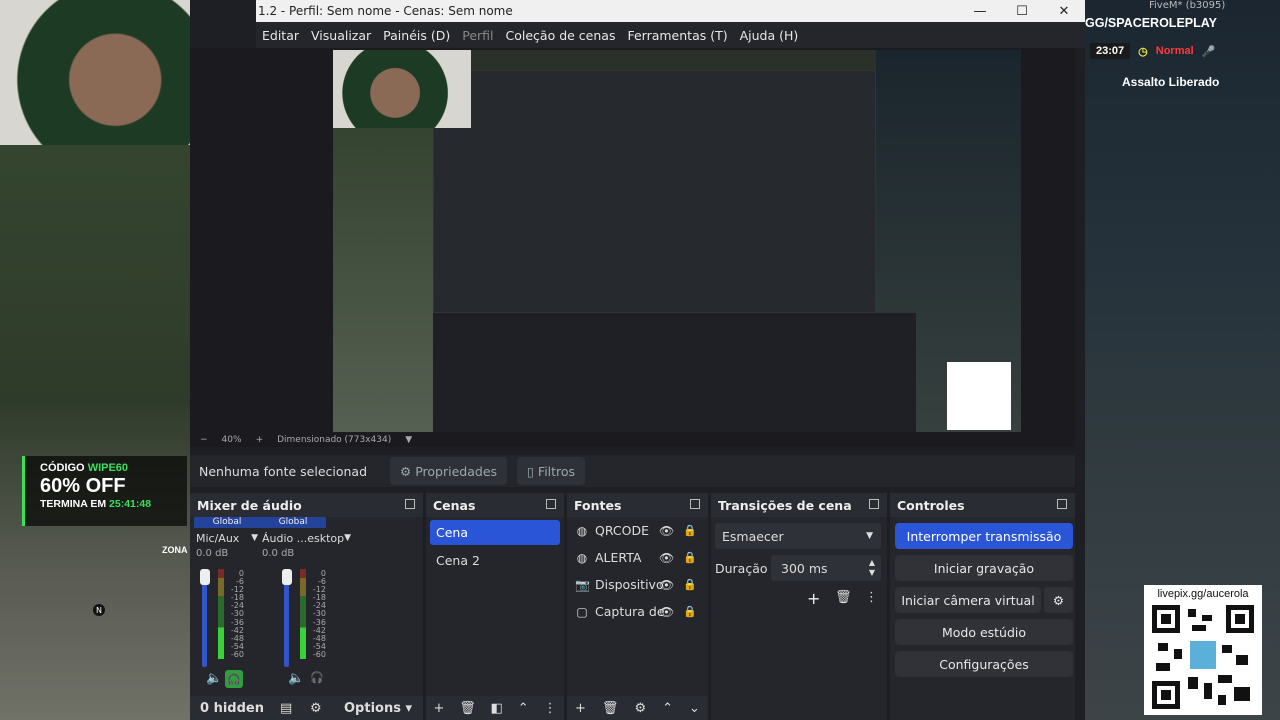  I want to click on scale-tick: -60, so click(319, 654).